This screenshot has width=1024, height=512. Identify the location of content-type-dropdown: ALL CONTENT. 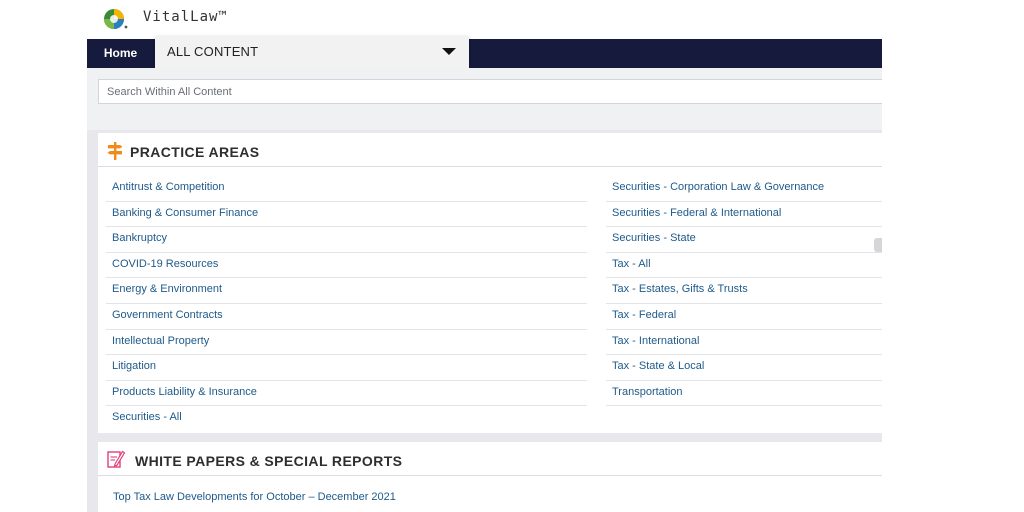
(312, 52).